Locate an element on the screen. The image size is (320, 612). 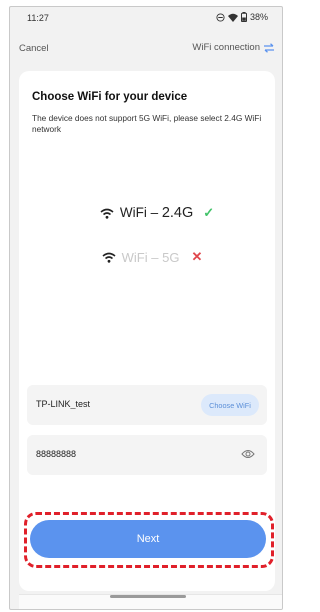
card-title: Choose WiFi for your device is located at coordinates (110, 97).